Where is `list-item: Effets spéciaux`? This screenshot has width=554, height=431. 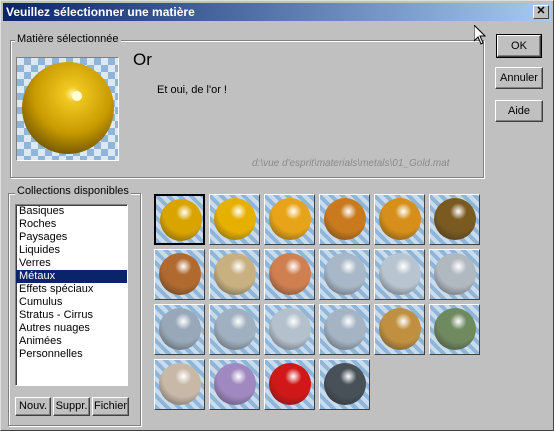 list-item: Effets spéciaux is located at coordinates (71, 289).